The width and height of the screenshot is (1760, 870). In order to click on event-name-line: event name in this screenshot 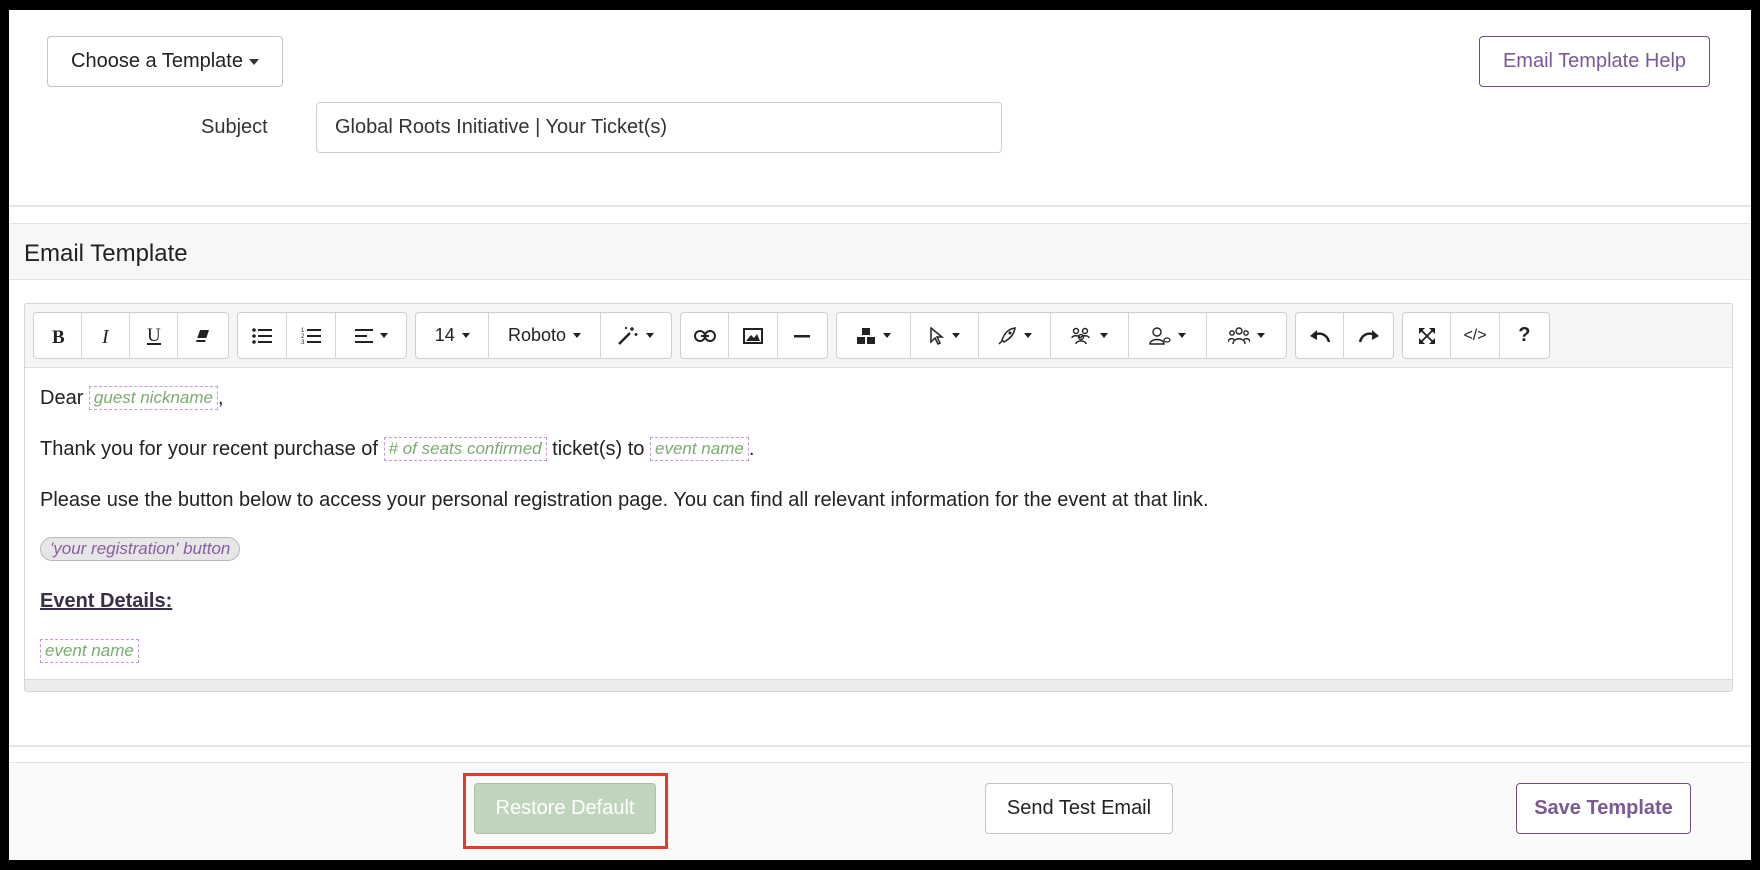, I will do `click(89, 651)`.